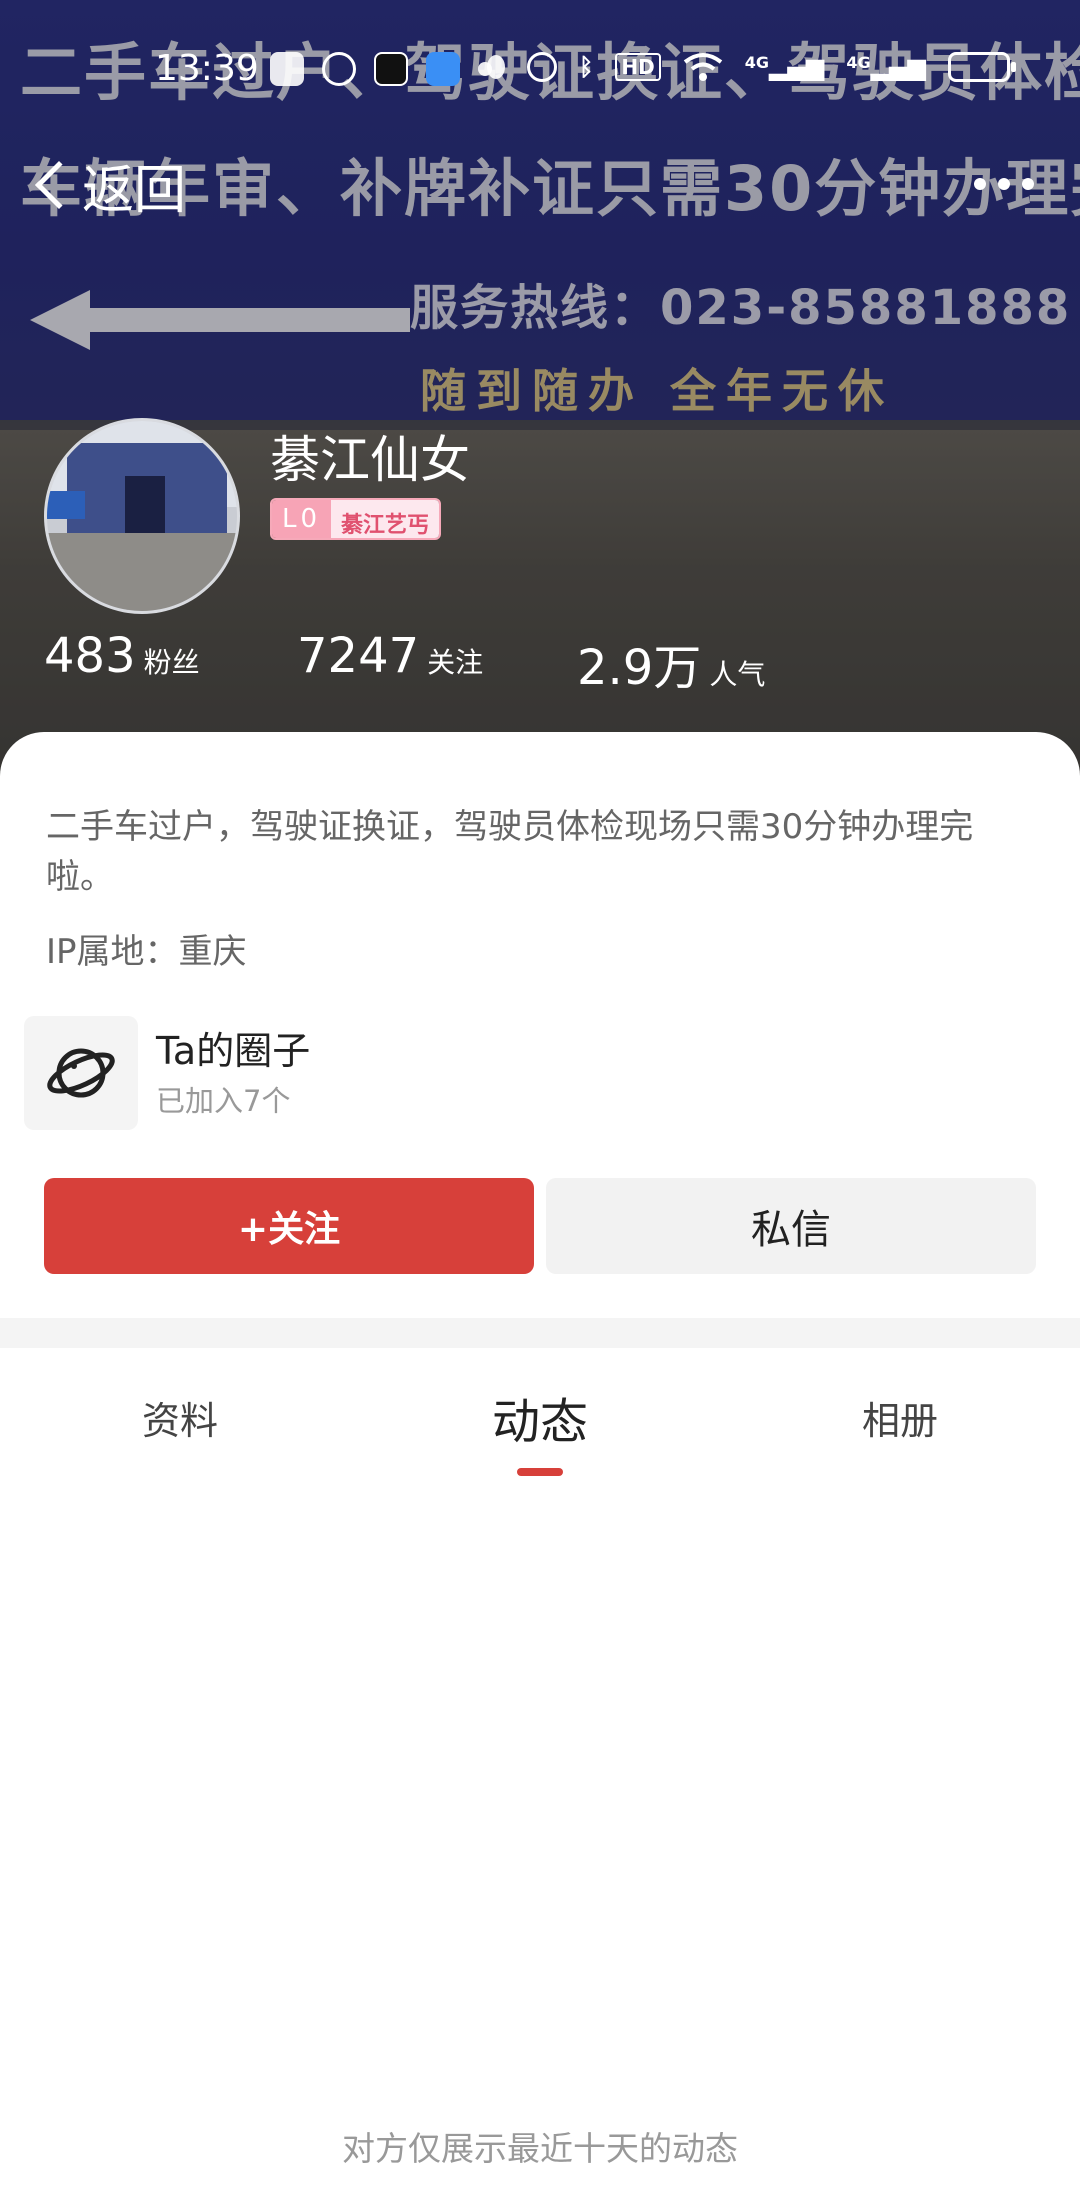 The height and width of the screenshot is (2186, 1080). I want to click on stat-fans-label: 粉丝, so click(171, 662).